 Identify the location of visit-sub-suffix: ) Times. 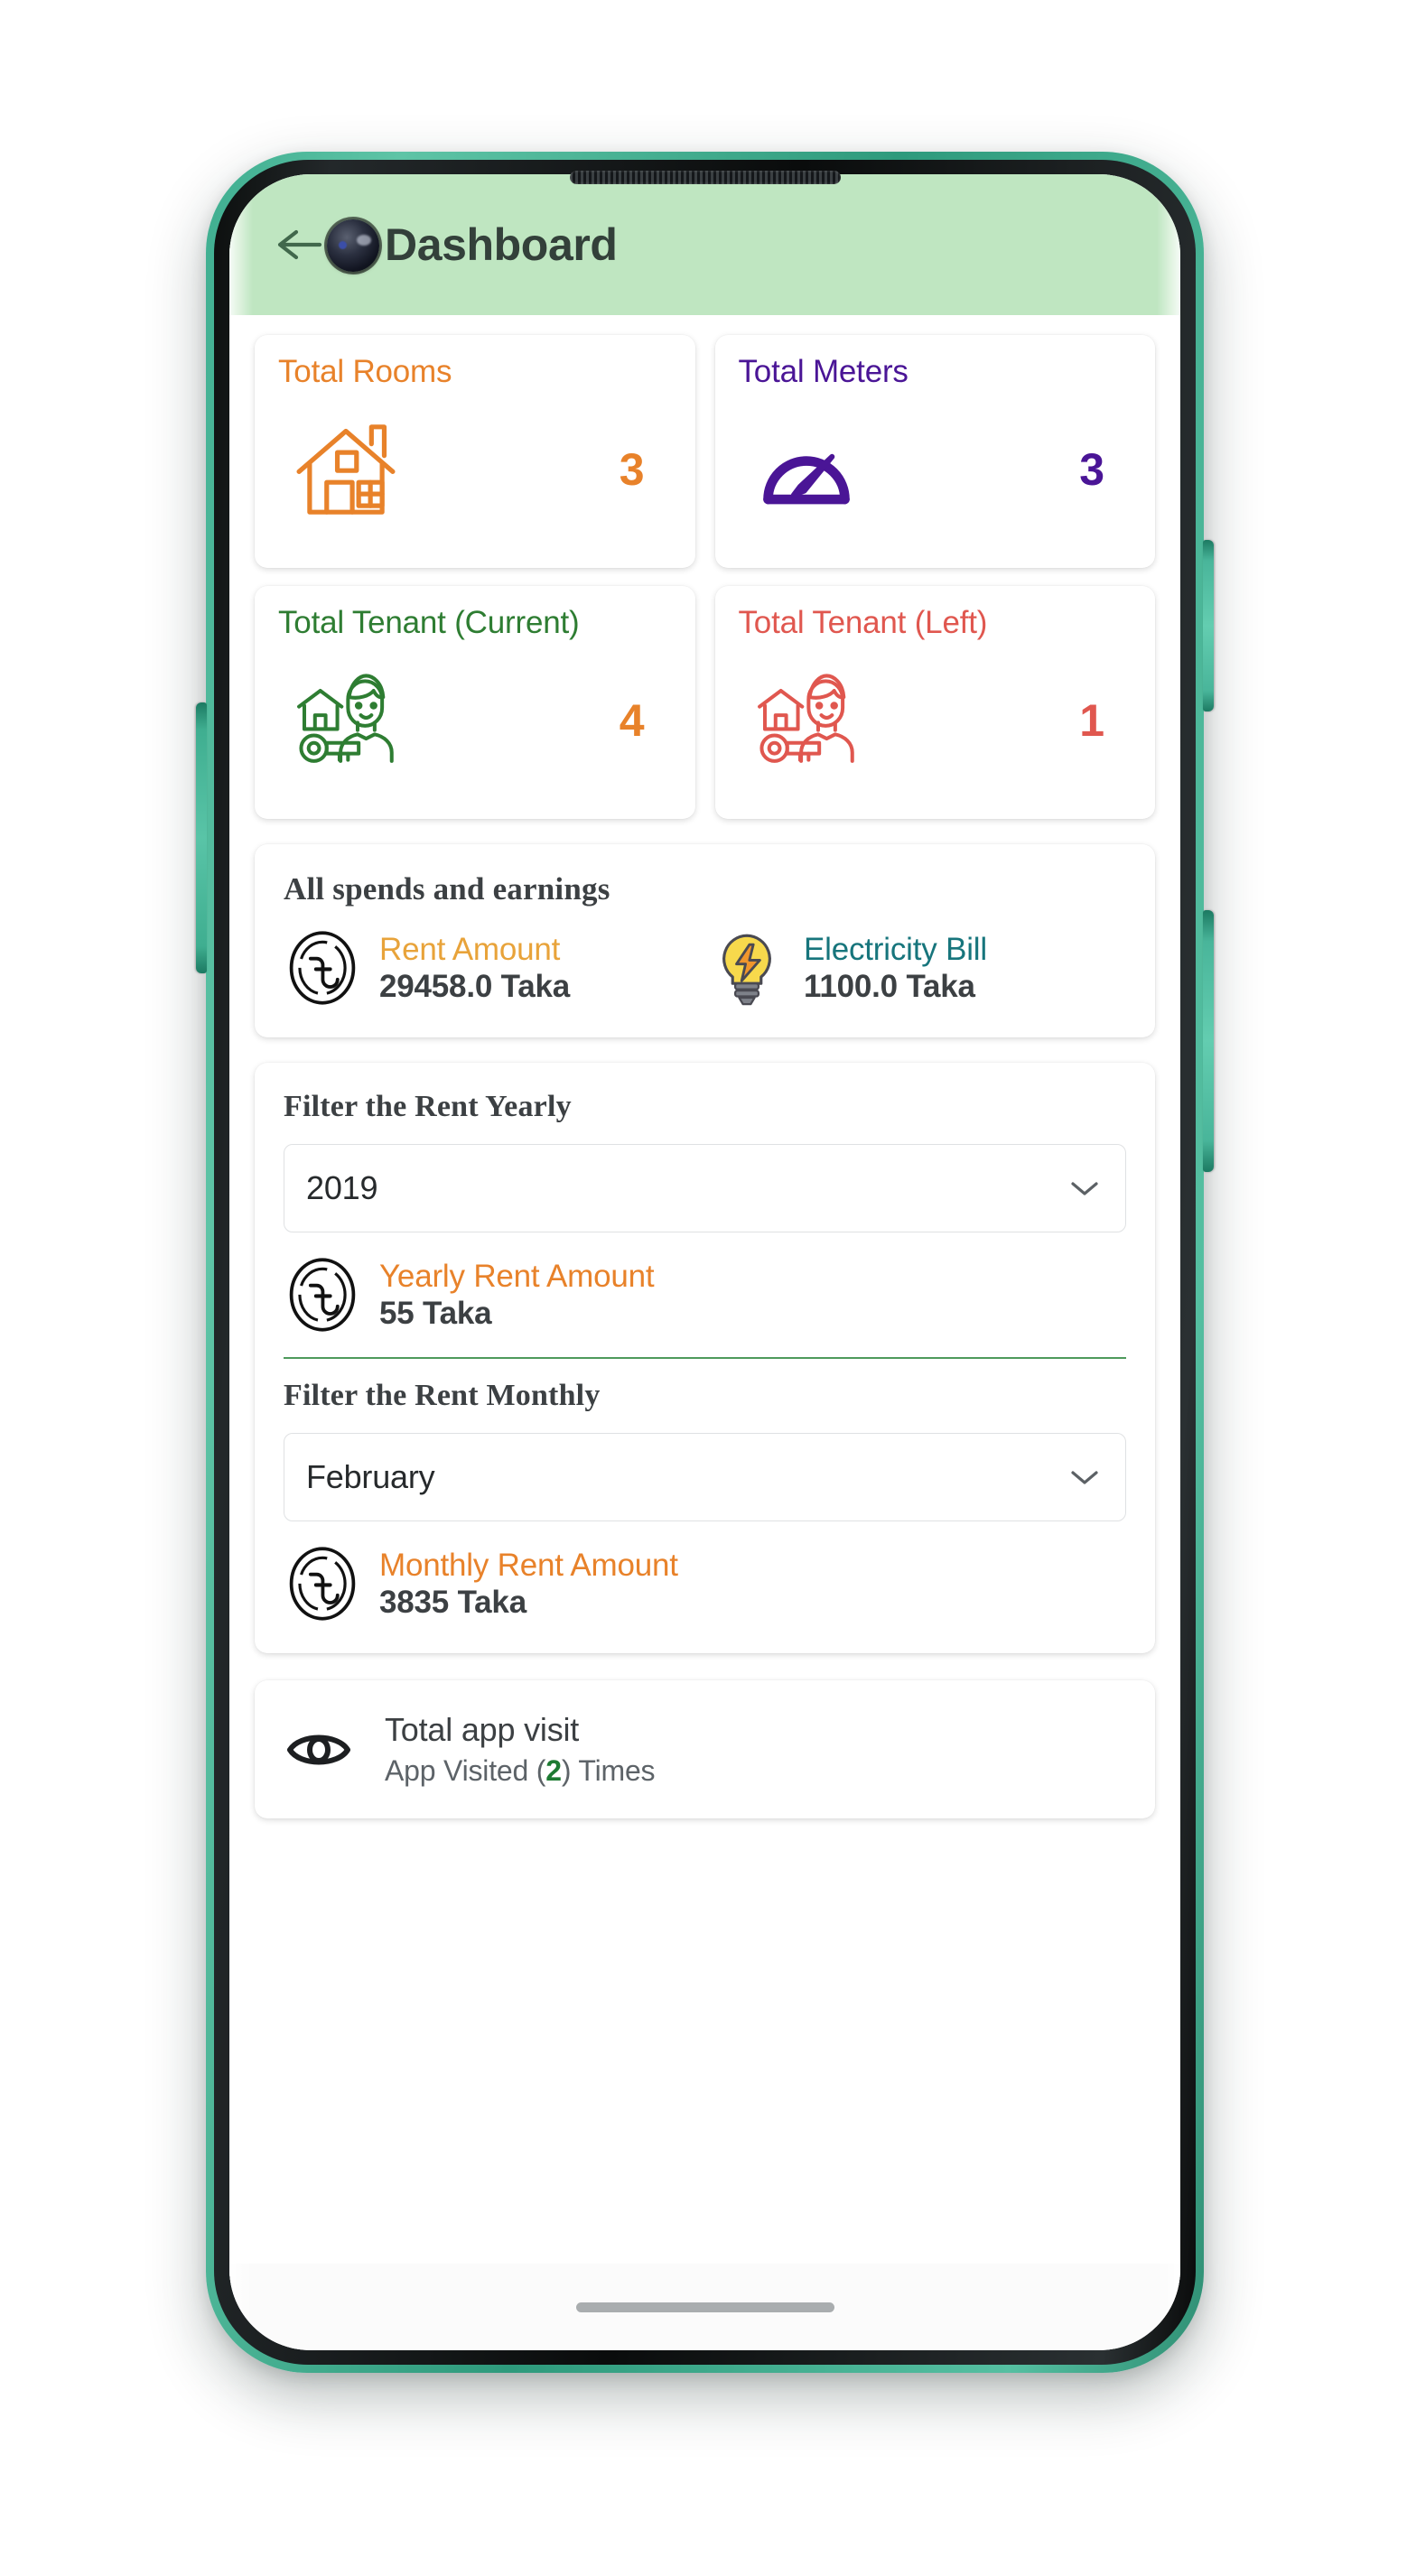
(608, 1770).